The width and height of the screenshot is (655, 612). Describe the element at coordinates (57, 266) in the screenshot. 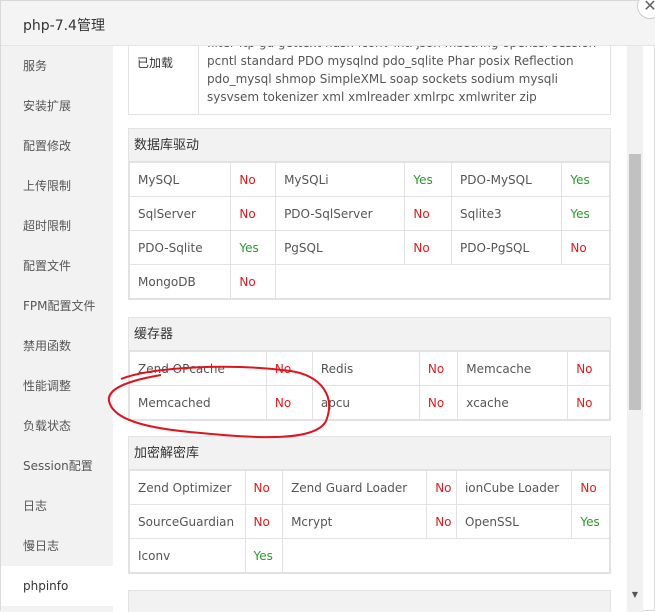

I see `sidebar-item-config-file: 配置文件` at that location.